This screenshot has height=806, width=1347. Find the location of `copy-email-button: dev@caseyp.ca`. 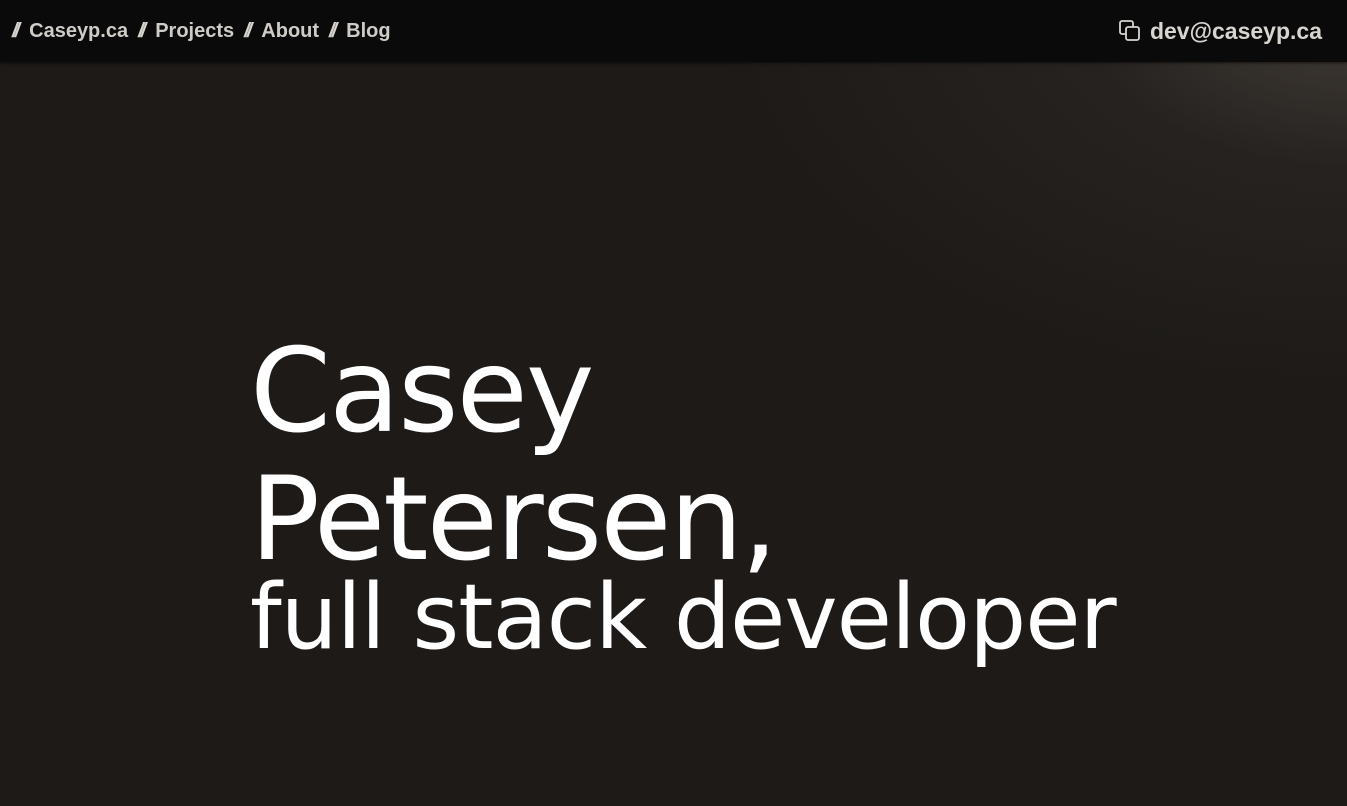

copy-email-button: dev@caseyp.ca is located at coordinates (1220, 31).